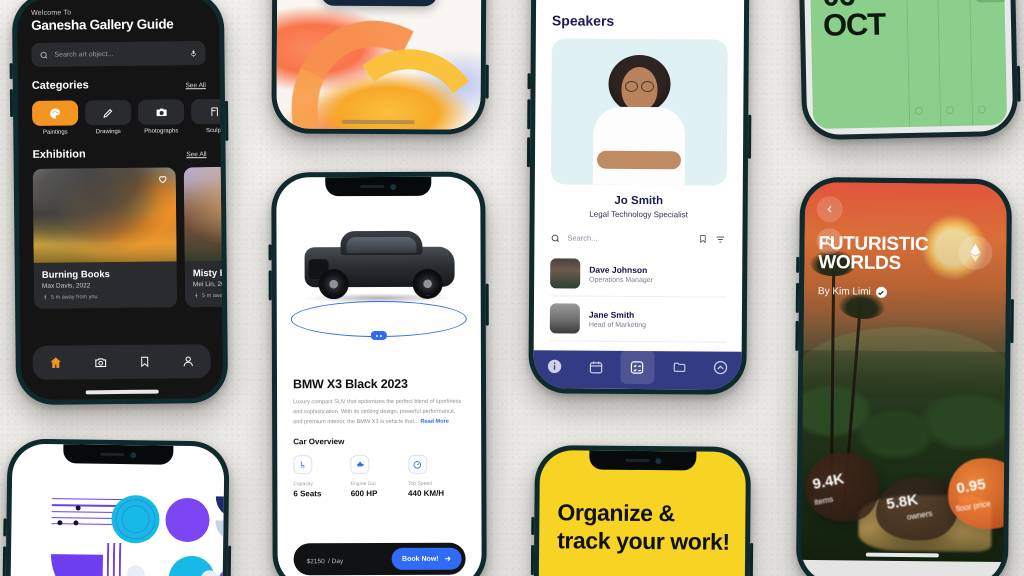 Image resolution: width=1024 pixels, height=576 pixels. I want to click on calendar-hour-column: 2 pm, so click(923, 63).